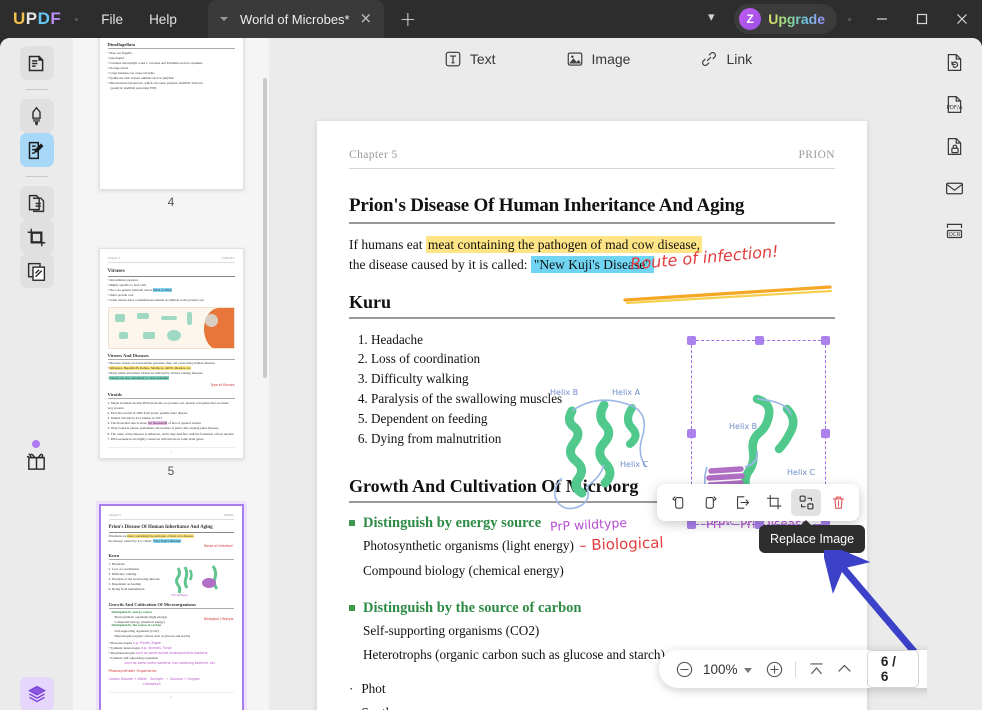  I want to click on sidebar-item-layers-panel, so click(36, 693).